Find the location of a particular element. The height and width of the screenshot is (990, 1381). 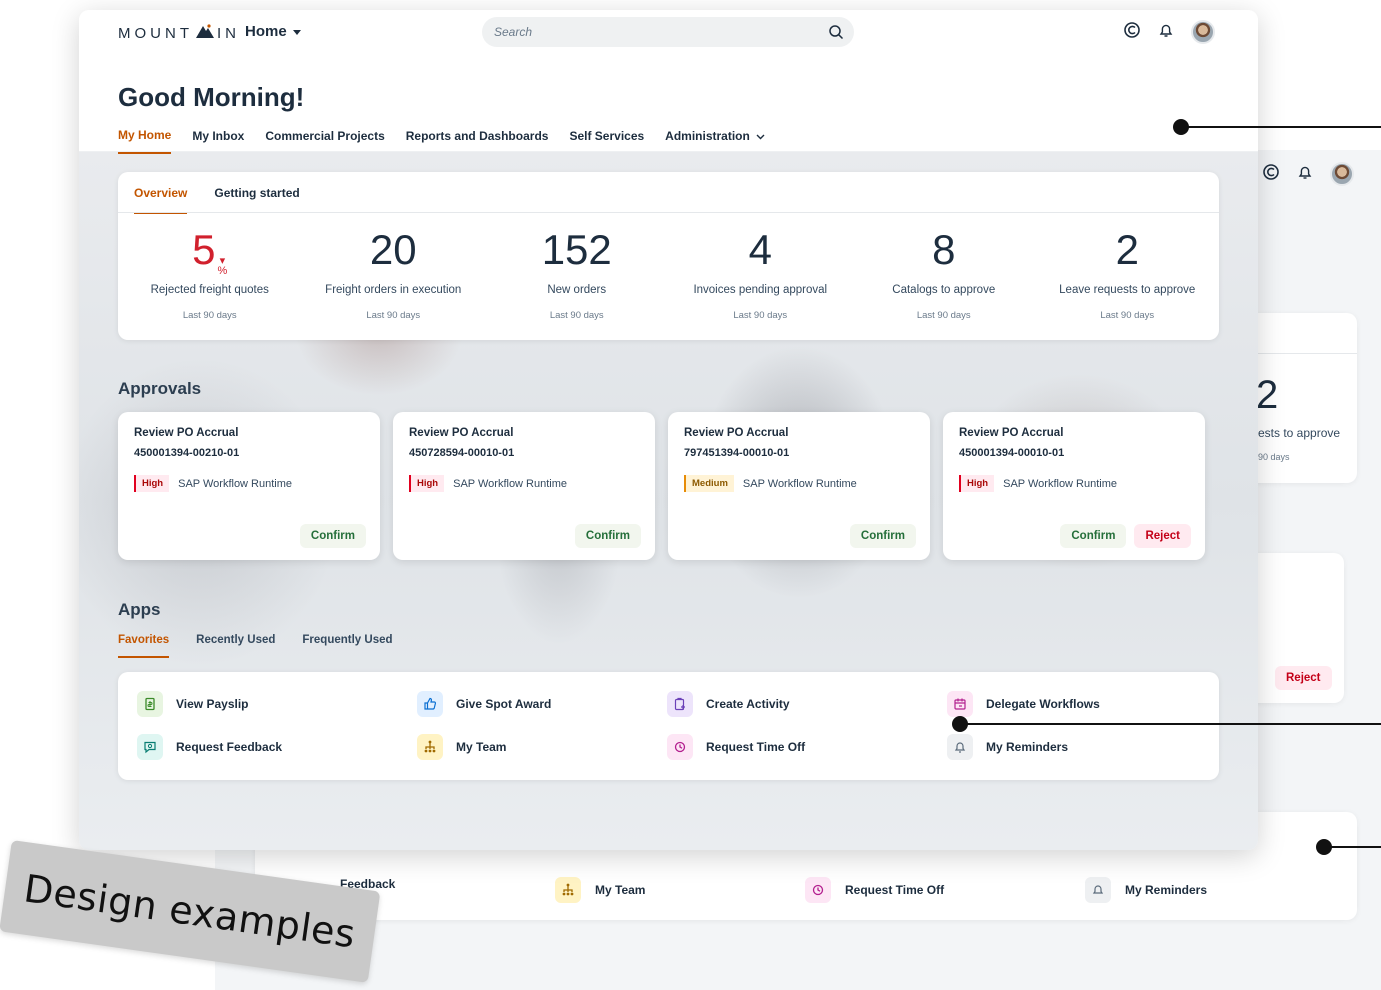

kpi-label: Freight orders in execution is located at coordinates (393, 290).